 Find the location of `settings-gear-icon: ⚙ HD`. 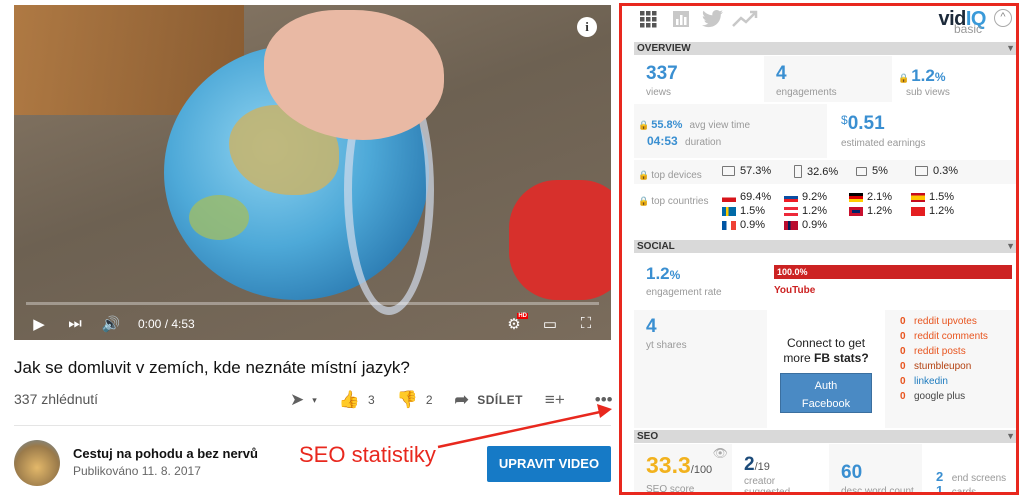

settings-gear-icon: ⚙ HD is located at coordinates (515, 323).